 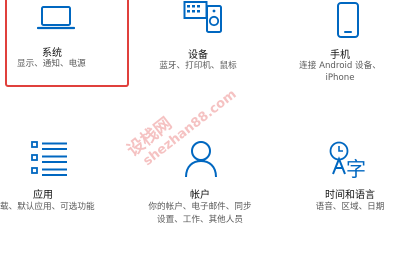 I want to click on tile-description: iPhone, so click(x=340, y=78).